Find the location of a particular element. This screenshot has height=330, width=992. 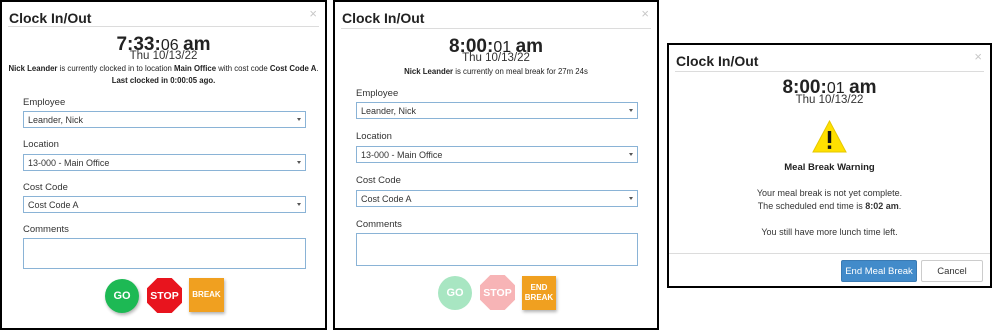

warning-title: Meal Break Warning is located at coordinates (829, 167).